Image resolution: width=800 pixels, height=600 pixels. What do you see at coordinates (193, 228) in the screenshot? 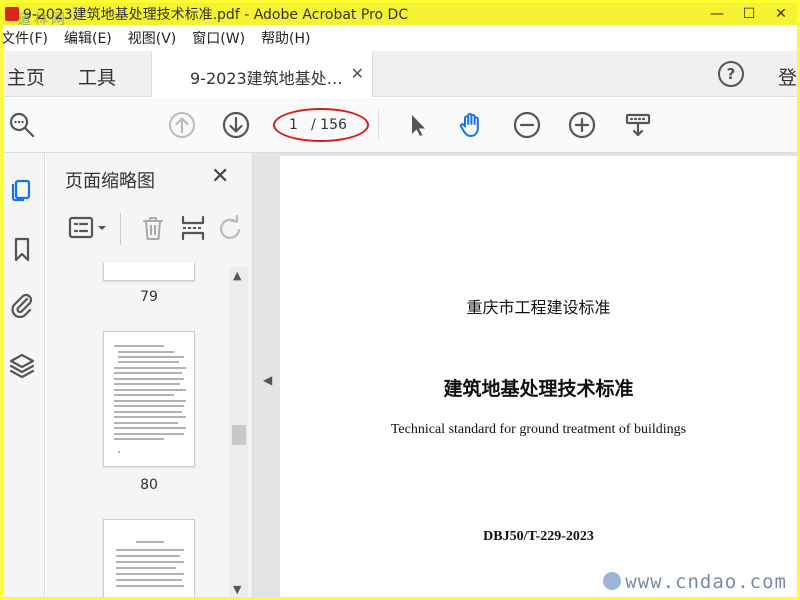
I see `insert-page-icon` at bounding box center [193, 228].